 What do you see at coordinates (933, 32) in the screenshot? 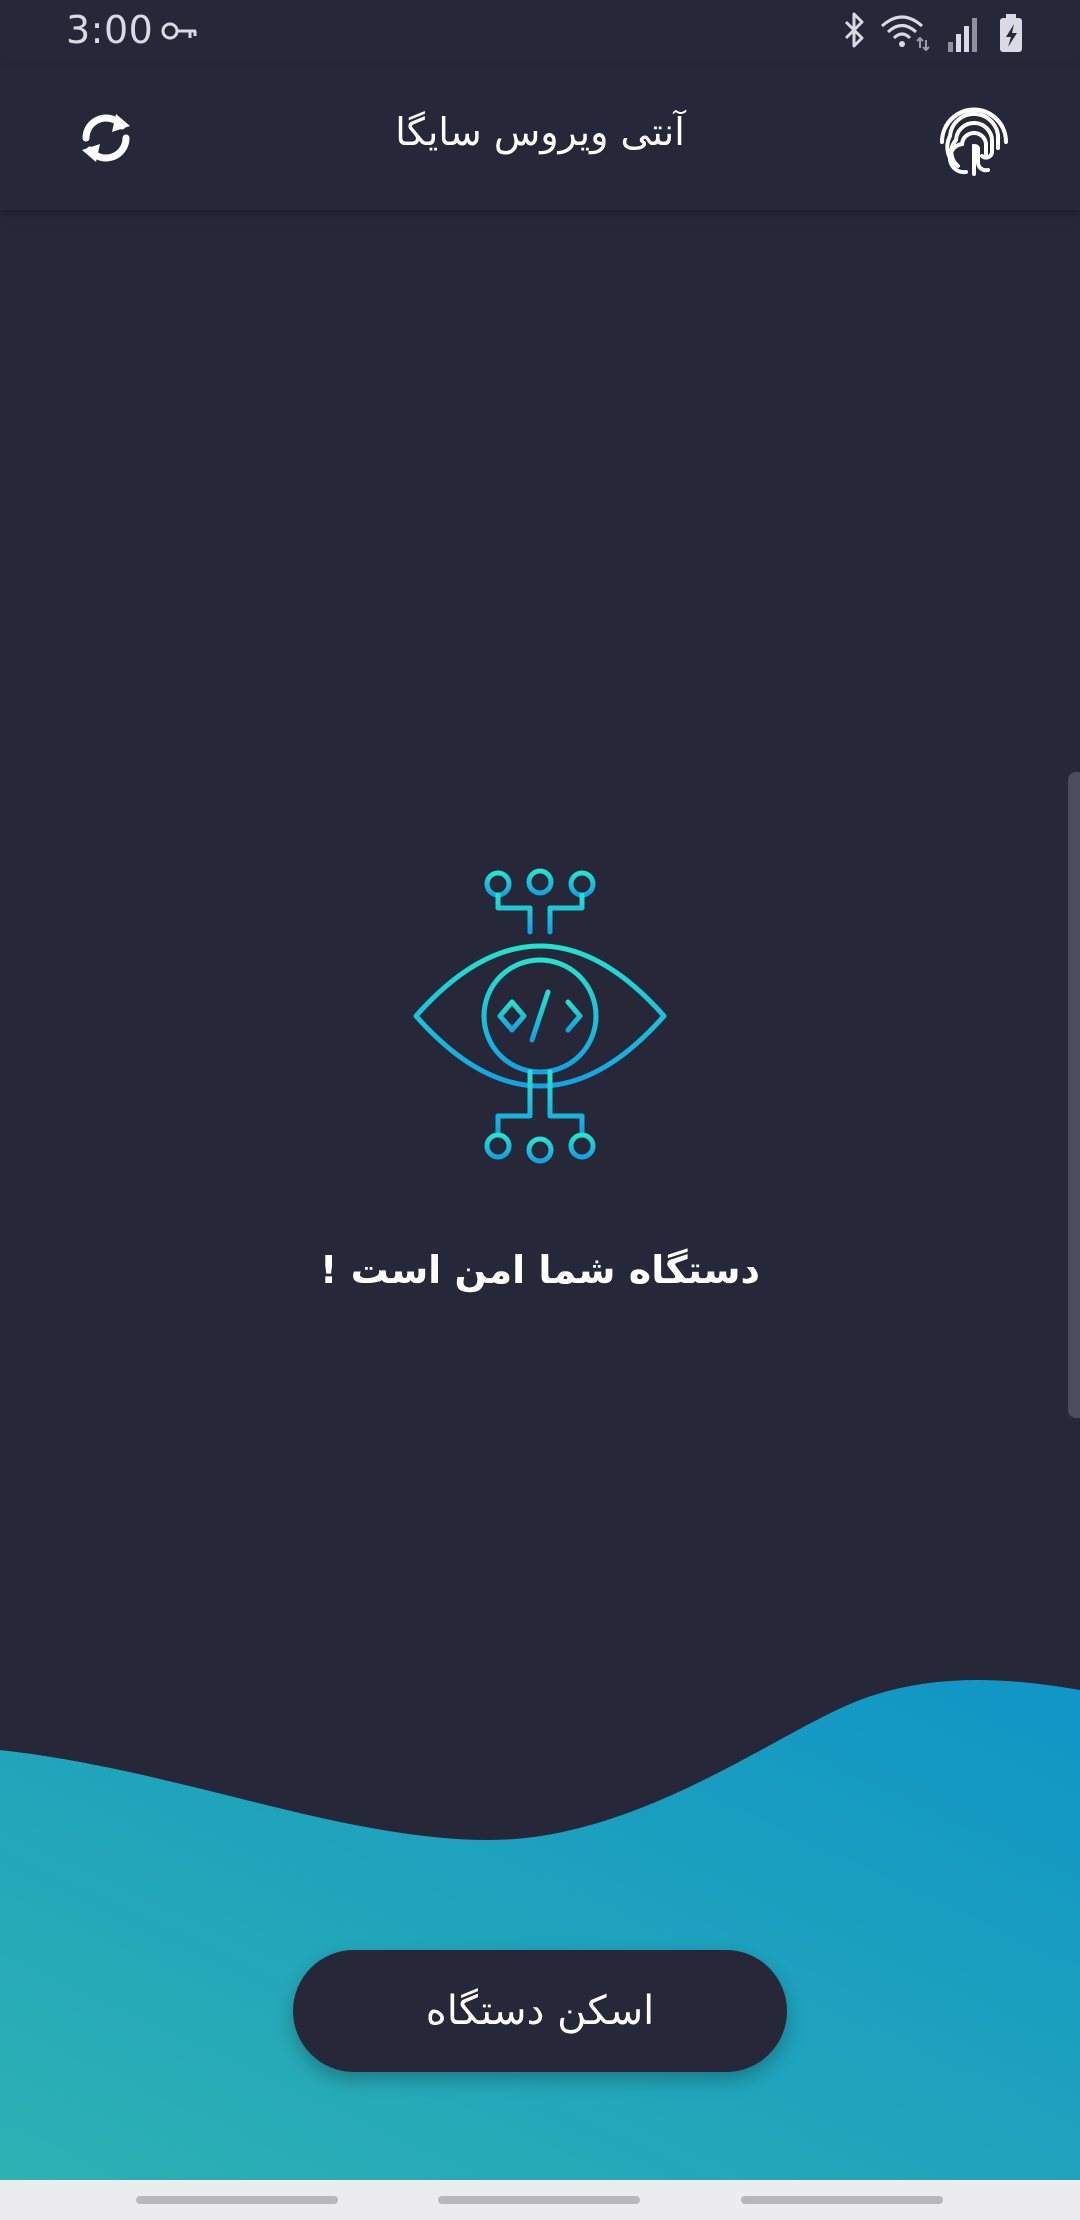
I see `status-icons` at bounding box center [933, 32].